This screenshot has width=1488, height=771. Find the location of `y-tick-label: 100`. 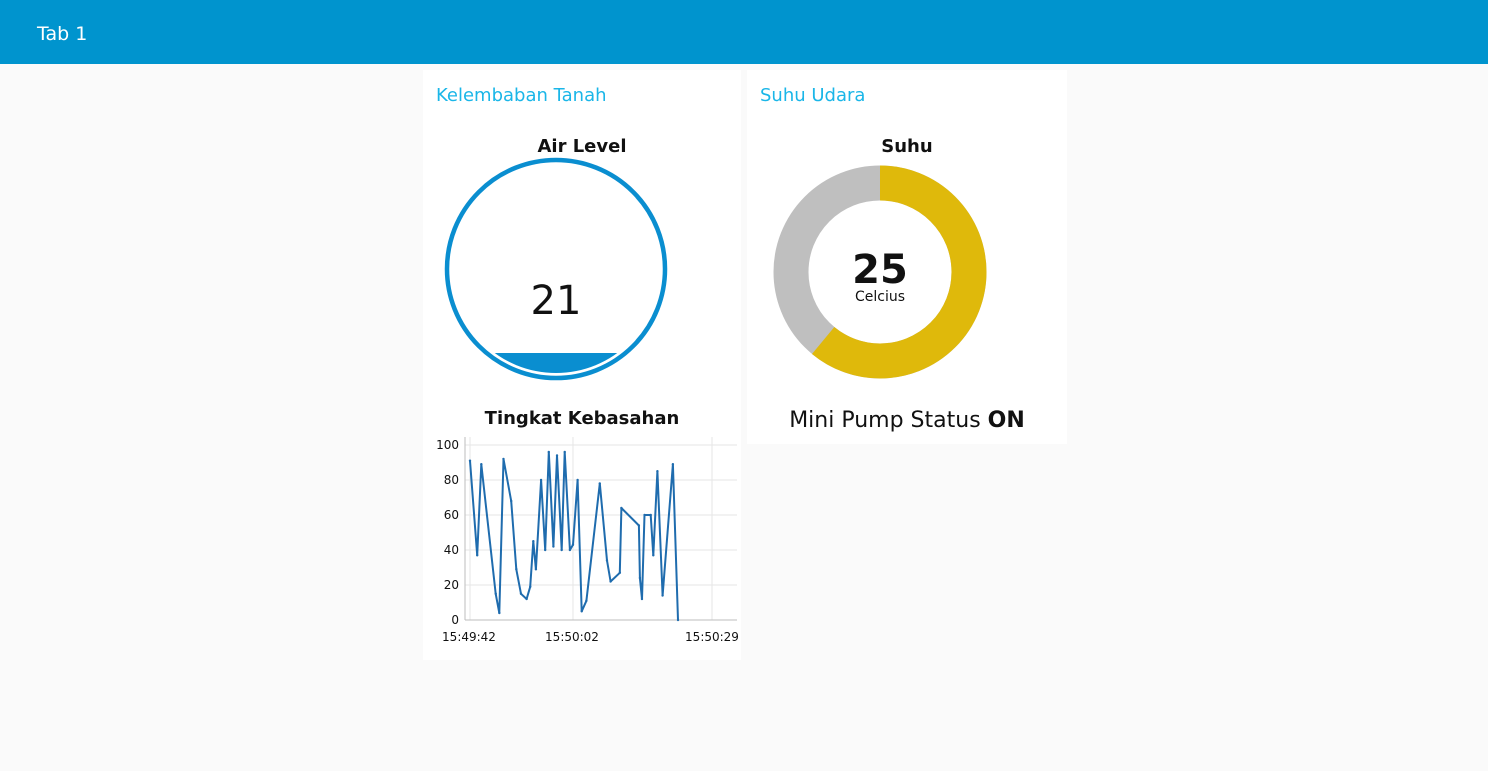

y-tick-label: 100 is located at coordinates (447, 445).